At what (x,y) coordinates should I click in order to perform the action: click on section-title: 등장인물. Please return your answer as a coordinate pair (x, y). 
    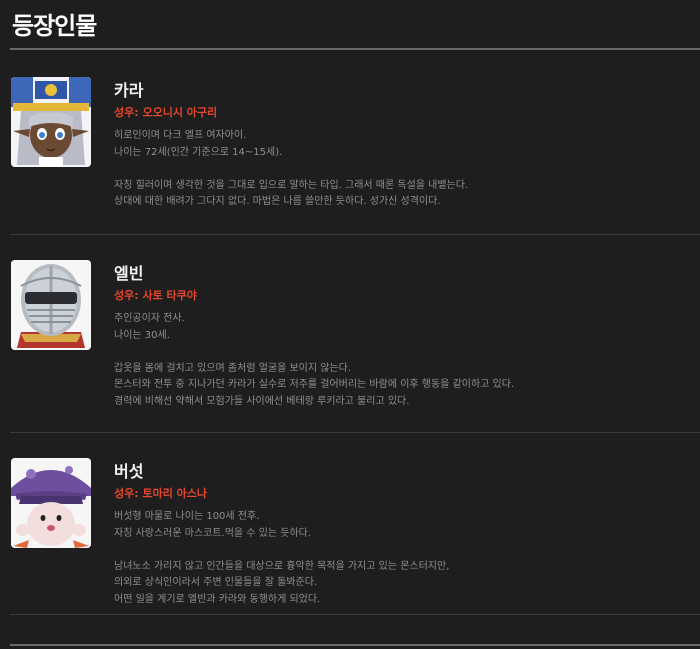
    Looking at the image, I should click on (54, 26).